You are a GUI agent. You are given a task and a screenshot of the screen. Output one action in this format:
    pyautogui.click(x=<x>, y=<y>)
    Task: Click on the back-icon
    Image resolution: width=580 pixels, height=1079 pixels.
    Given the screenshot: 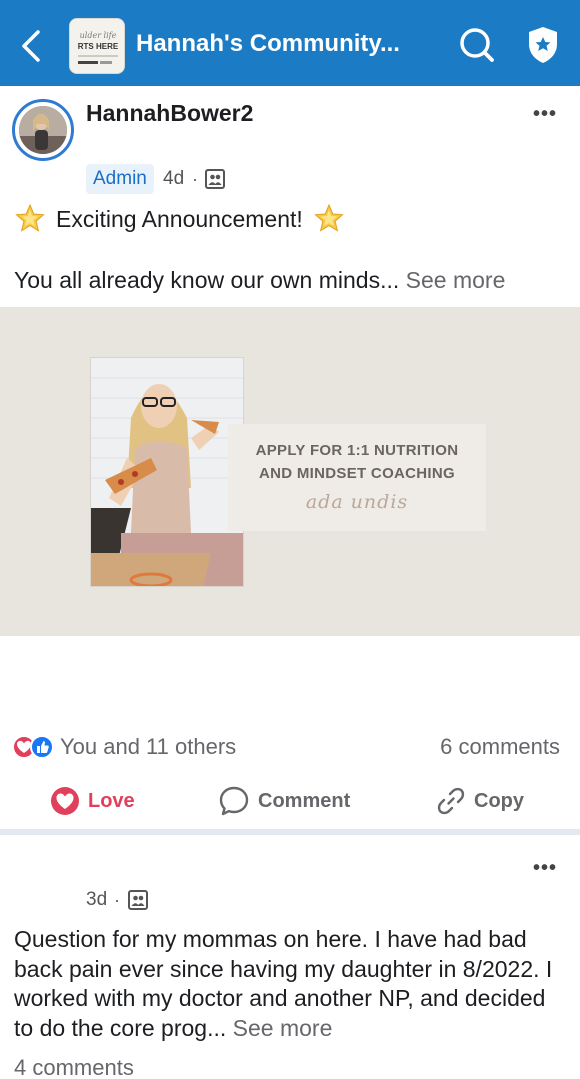 What is the action you would take?
    pyautogui.click(x=31, y=46)
    